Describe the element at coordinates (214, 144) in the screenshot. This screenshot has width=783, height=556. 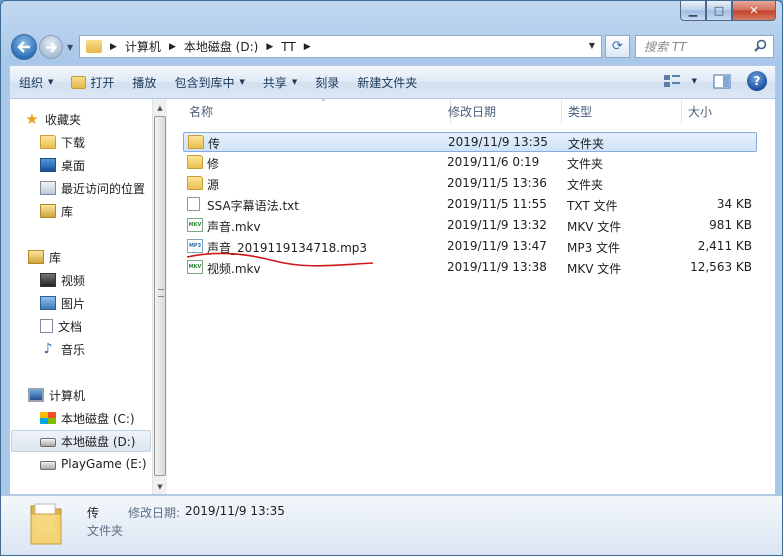
I see `file-name: 传` at that location.